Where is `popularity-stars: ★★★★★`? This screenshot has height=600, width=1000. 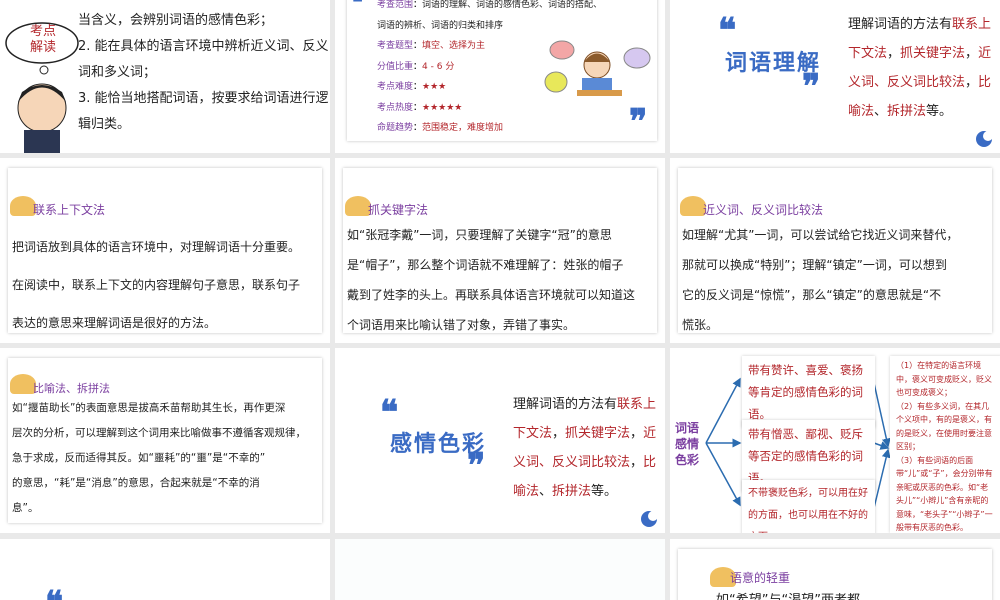 popularity-stars: ★★★★★ is located at coordinates (442, 107).